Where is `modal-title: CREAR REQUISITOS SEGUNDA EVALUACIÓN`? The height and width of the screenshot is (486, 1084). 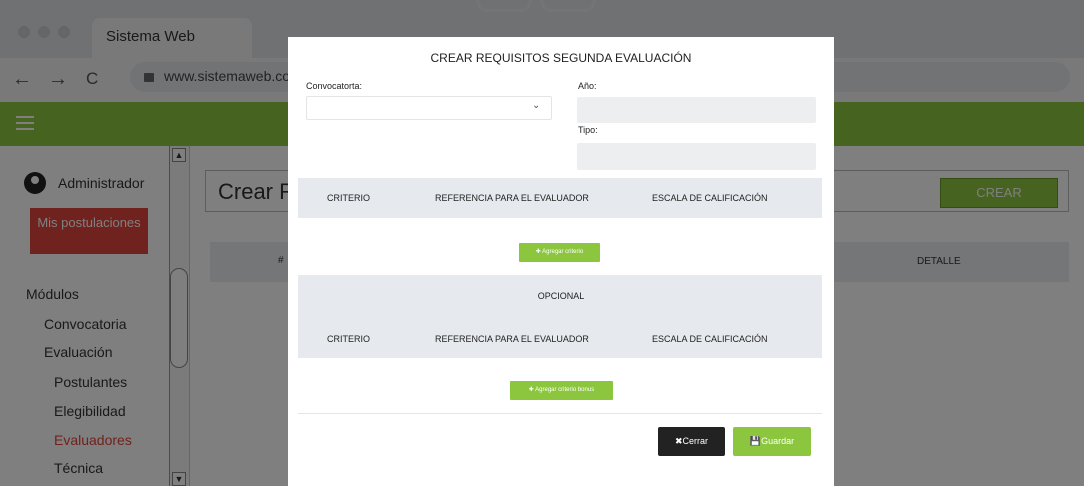
modal-title: CREAR REQUISITOS SEGUNDA EVALUACIÓN is located at coordinates (561, 58).